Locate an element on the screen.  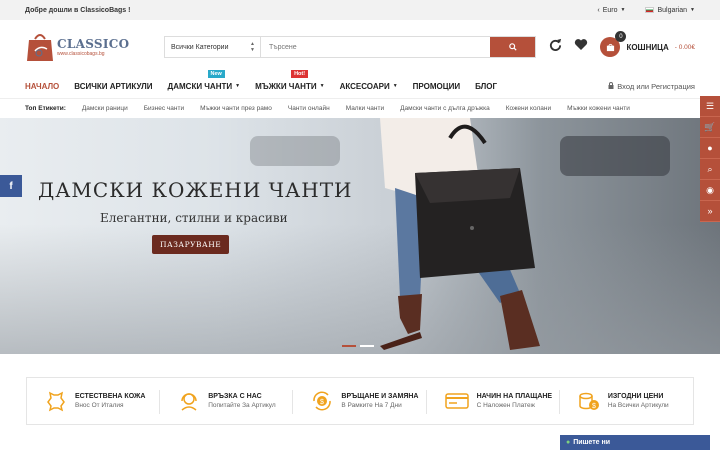
shopping-bag-icon: 0 is located at coordinates (613, 44).